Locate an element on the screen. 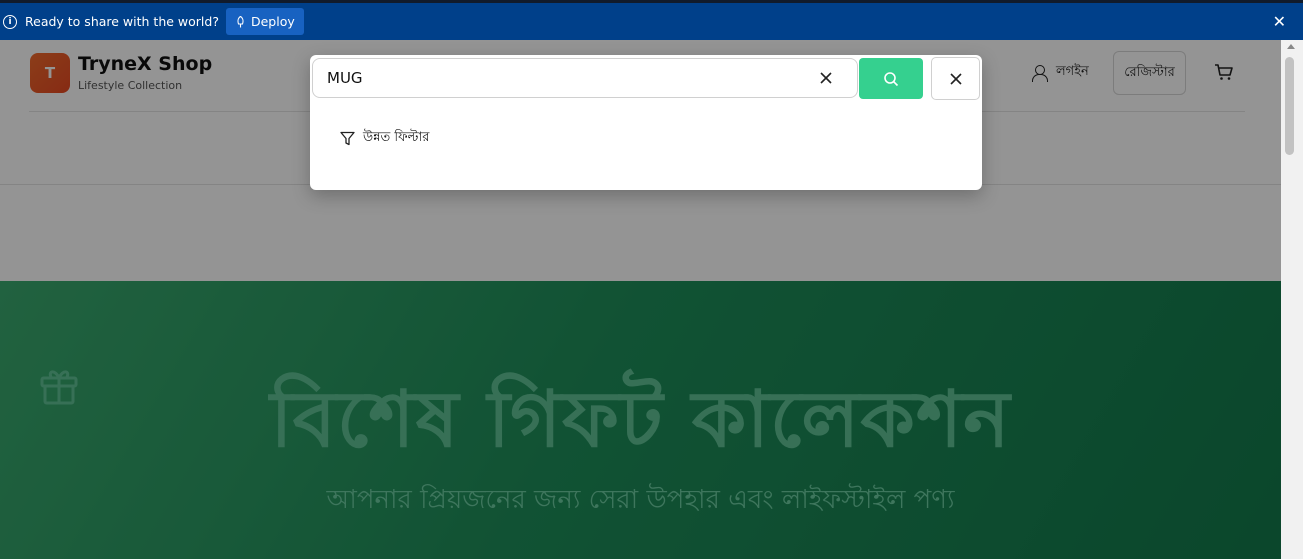 This screenshot has height=559, width=1303. close-icon: ✕ is located at coordinates (1279, 21).